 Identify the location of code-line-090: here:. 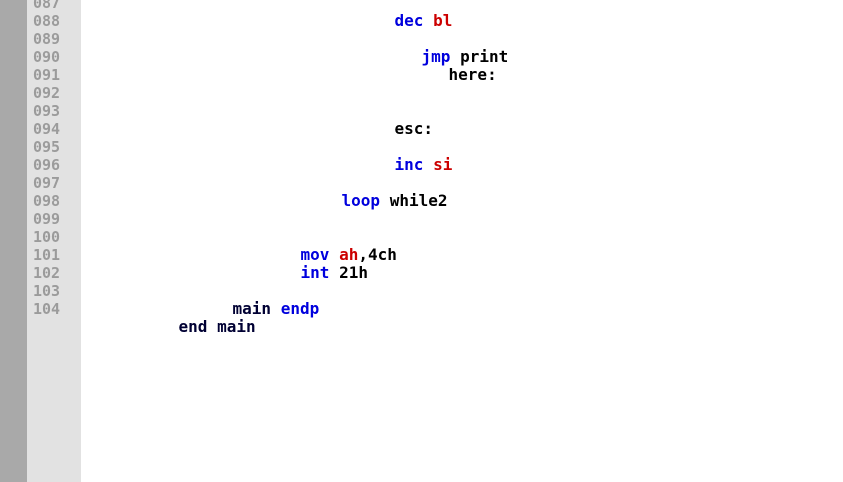
(453, 66).